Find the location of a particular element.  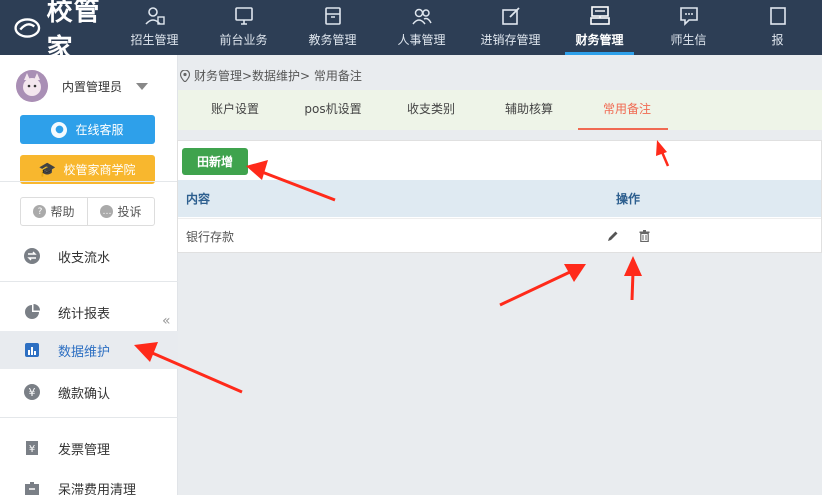

academy-button: 🎓 校管家商学院 is located at coordinates (87, 169).